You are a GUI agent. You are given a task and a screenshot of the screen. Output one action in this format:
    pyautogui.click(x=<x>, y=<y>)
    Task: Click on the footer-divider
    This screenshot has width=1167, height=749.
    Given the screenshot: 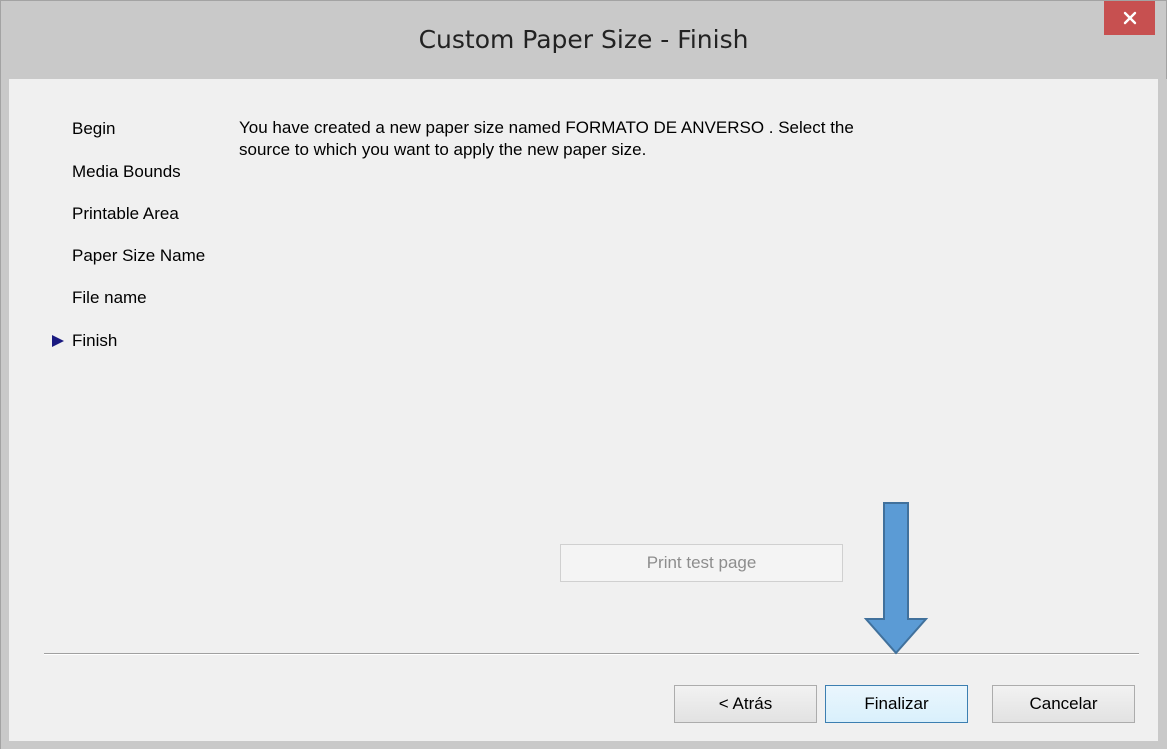 What is the action you would take?
    pyautogui.click(x=591, y=654)
    